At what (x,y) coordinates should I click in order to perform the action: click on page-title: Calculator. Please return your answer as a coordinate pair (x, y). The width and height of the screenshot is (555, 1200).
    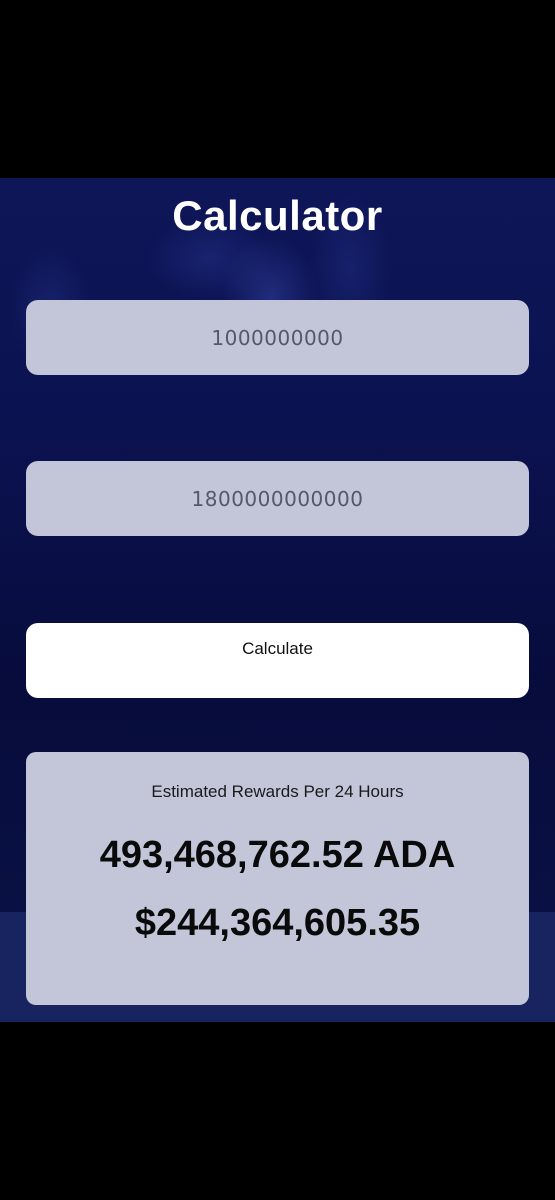
    Looking at the image, I should click on (277, 215).